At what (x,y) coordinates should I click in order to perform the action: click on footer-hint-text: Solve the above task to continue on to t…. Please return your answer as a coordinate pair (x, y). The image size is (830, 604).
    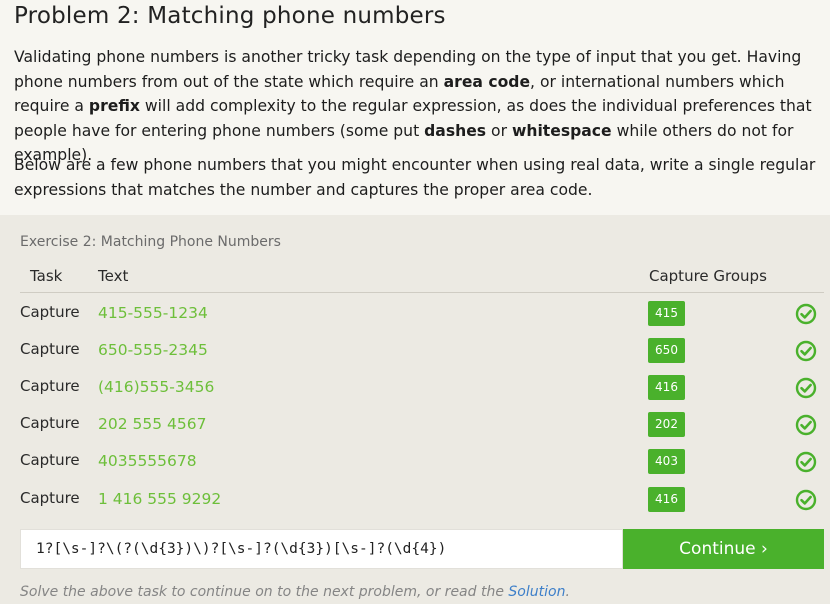
    Looking at the image, I should click on (264, 592).